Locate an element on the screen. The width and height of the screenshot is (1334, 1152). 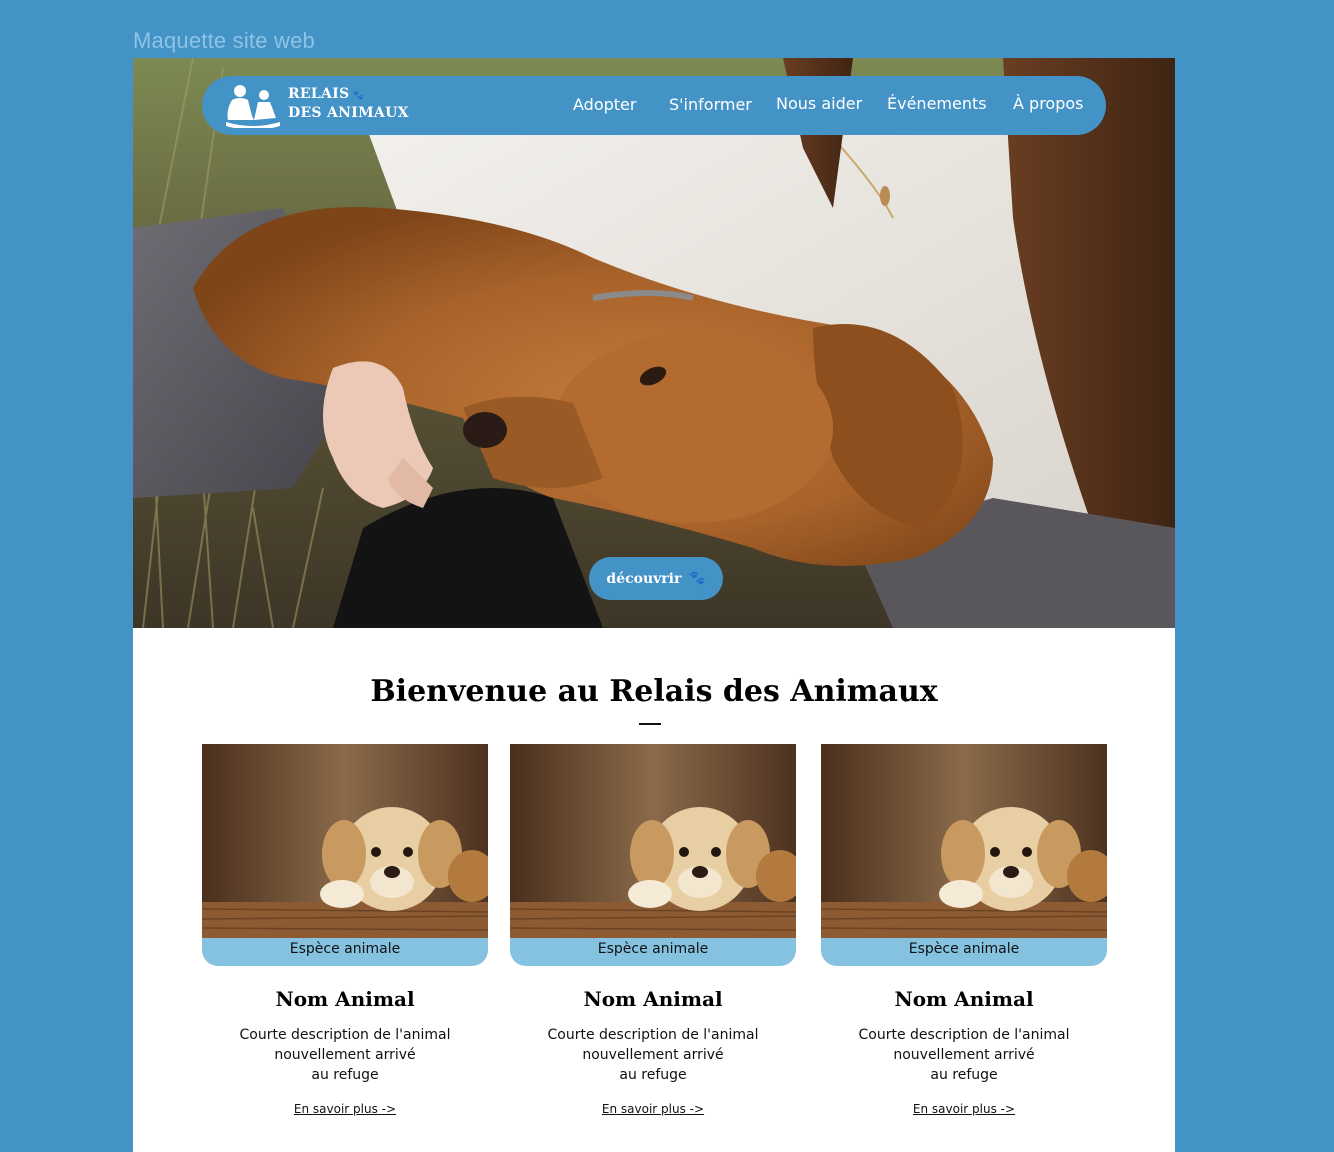
discover-label: découvrir is located at coordinates (644, 578).